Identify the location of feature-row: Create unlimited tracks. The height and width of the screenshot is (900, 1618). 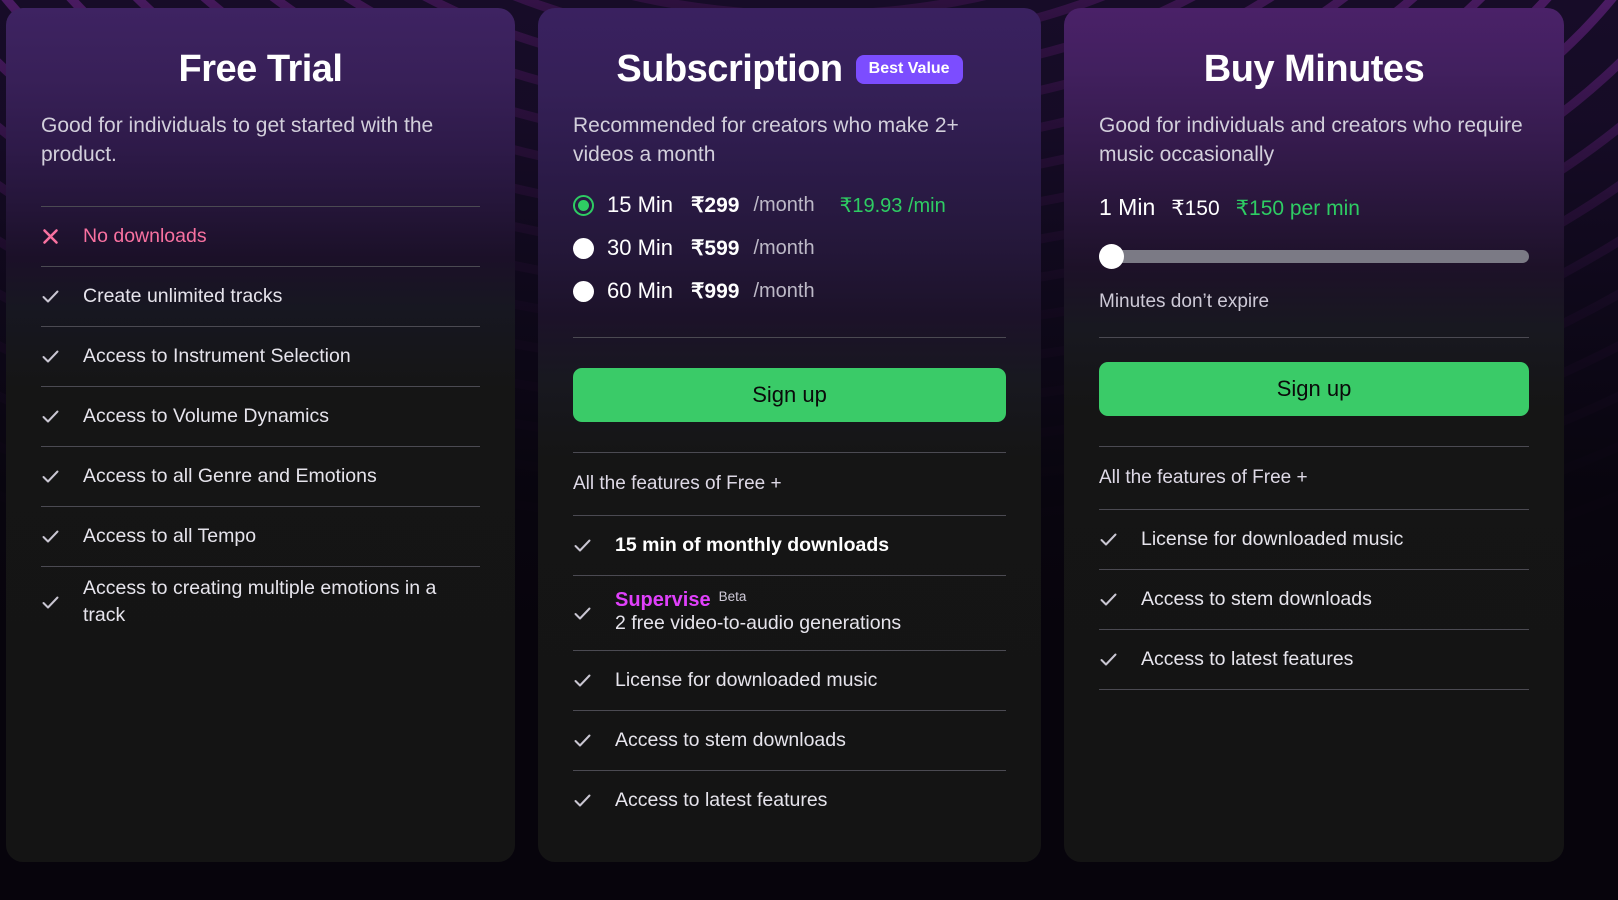
(260, 296).